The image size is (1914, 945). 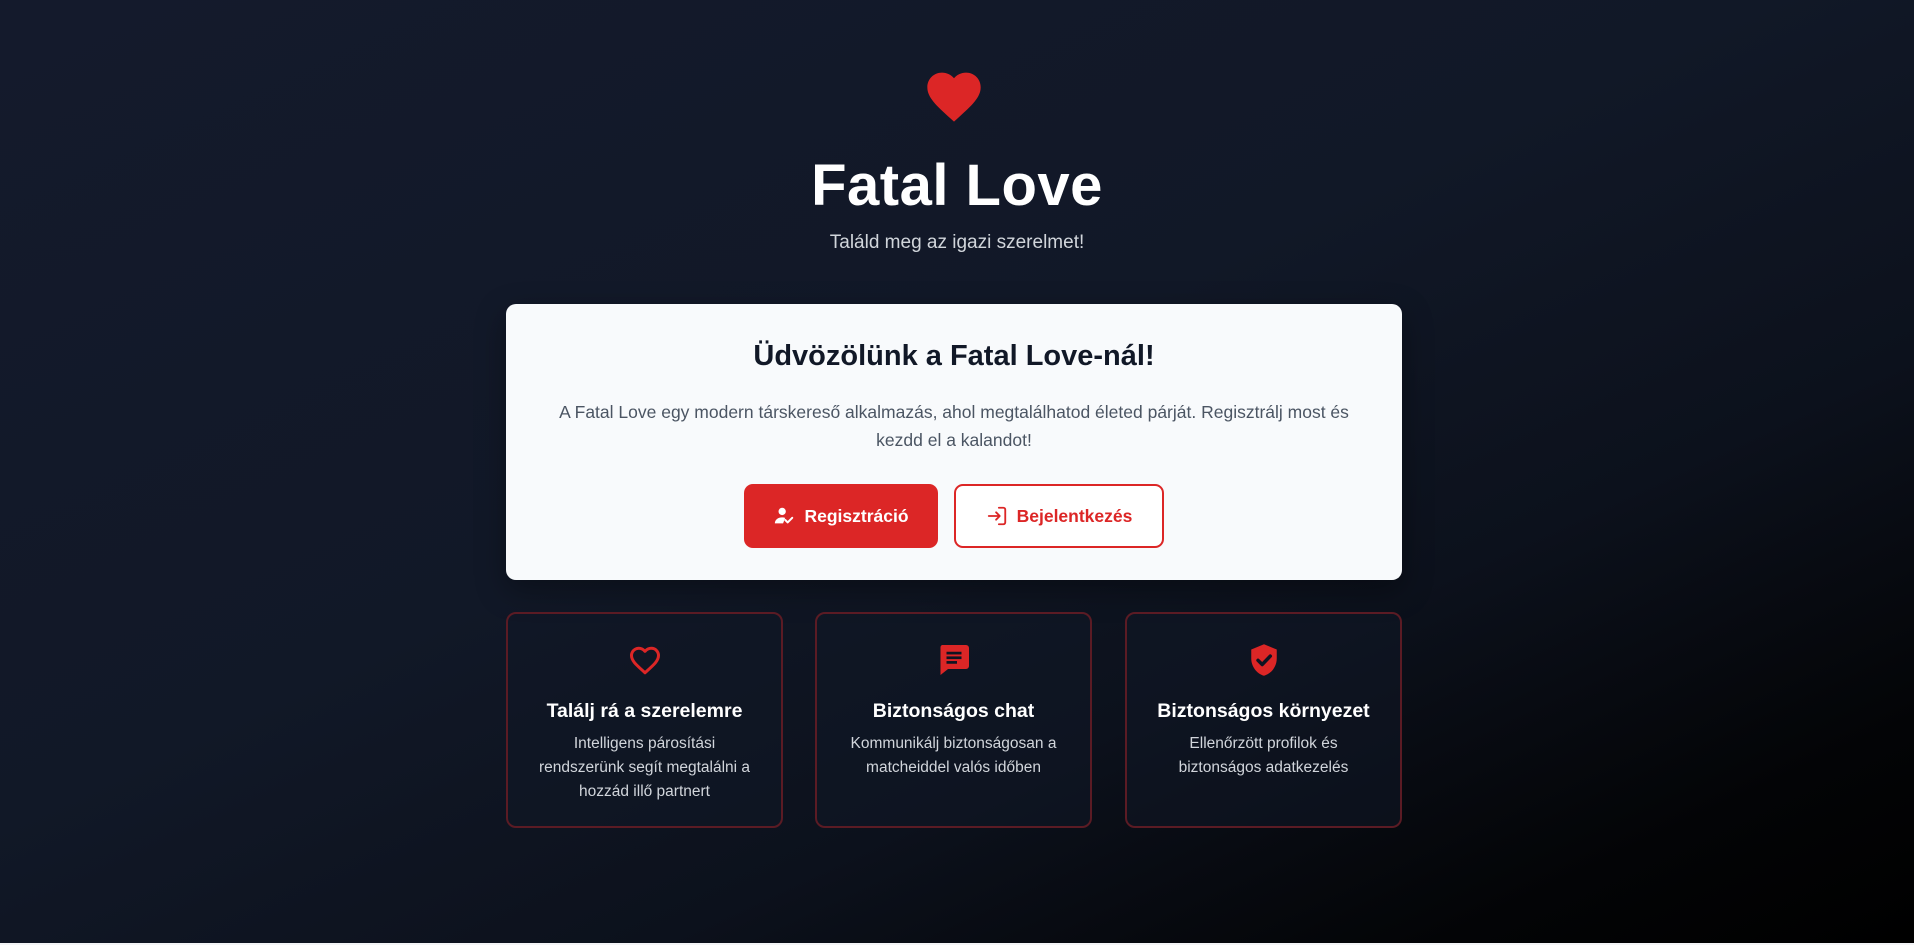 I want to click on user-check-icon, so click(x=784, y=516).